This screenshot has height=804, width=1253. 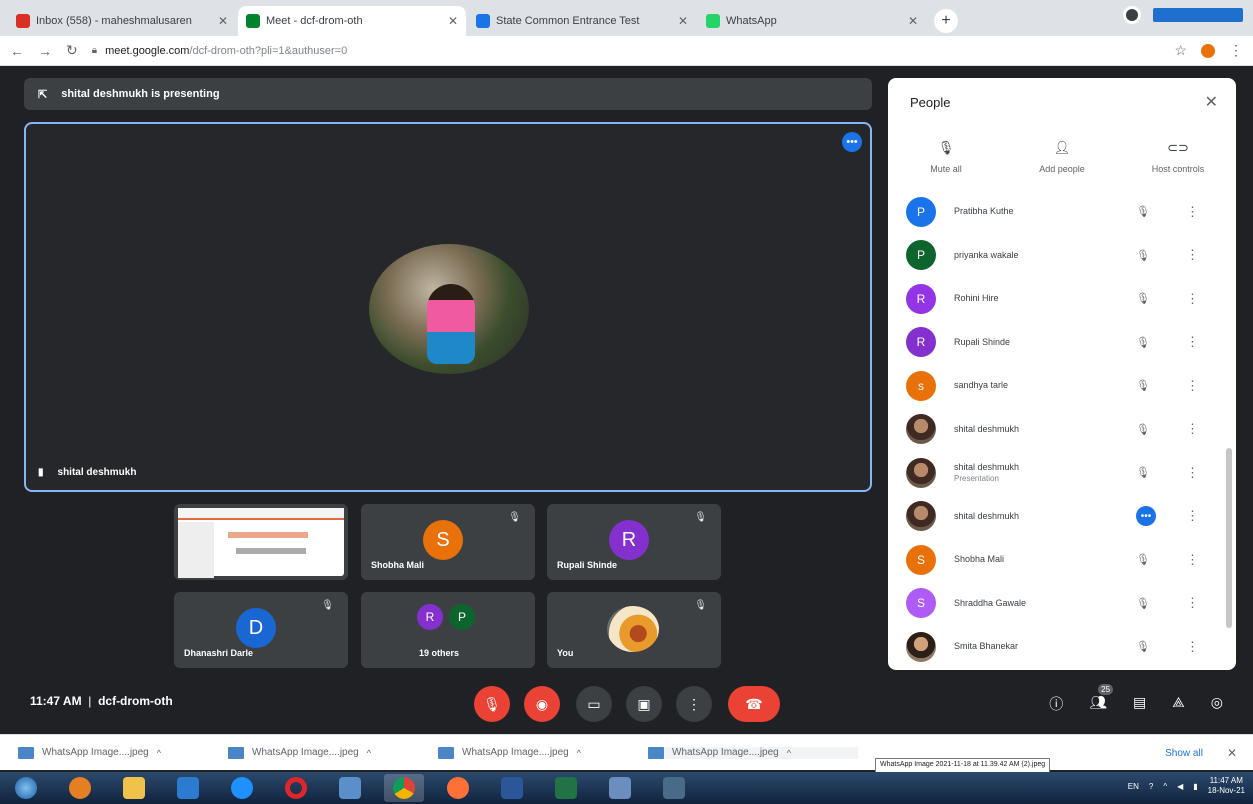 What do you see at coordinates (634, 630) in the screenshot?
I see `tile-self: 🎙︎ You` at bounding box center [634, 630].